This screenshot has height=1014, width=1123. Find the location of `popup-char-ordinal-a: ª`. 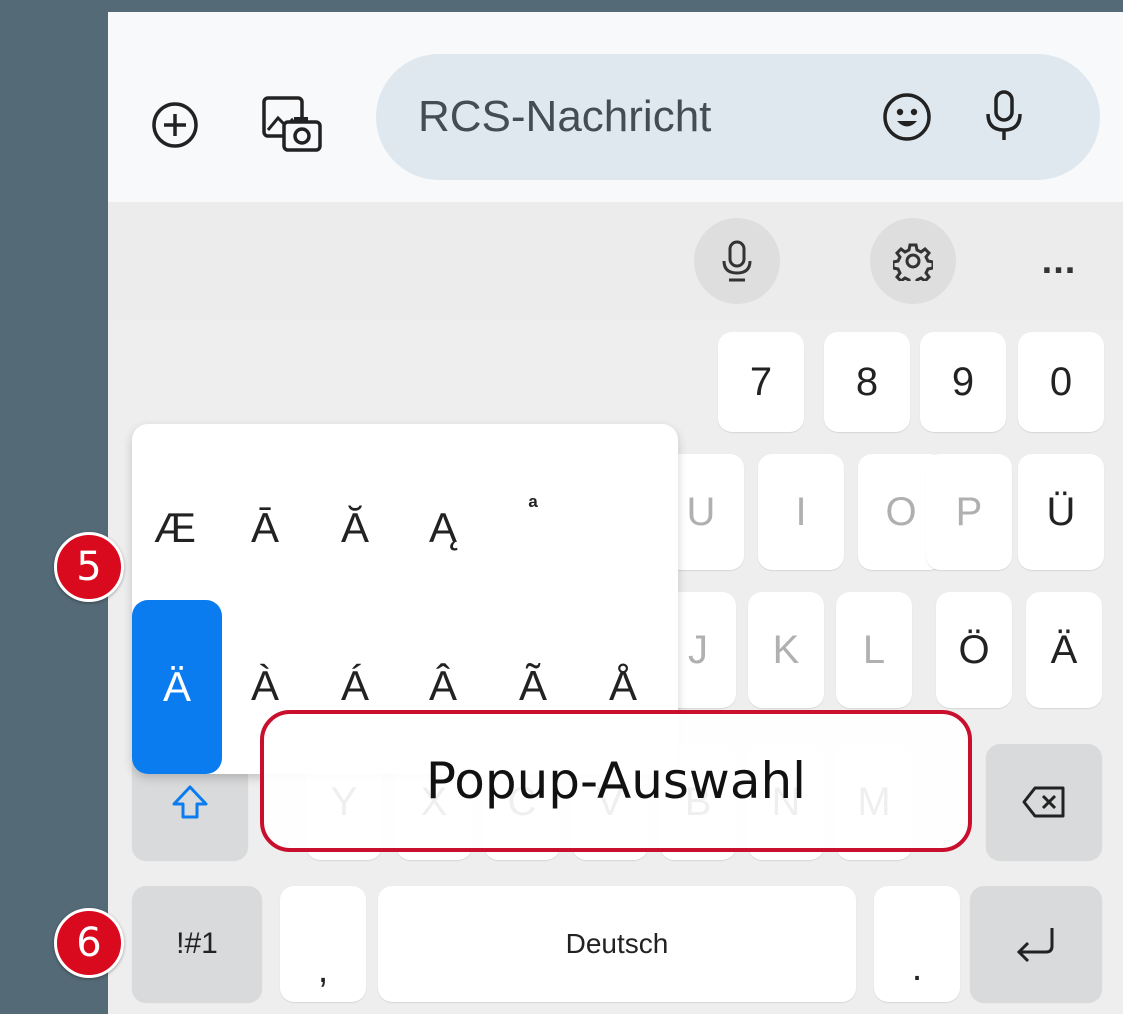

popup-char-ordinal-a: ª is located at coordinates (533, 530).